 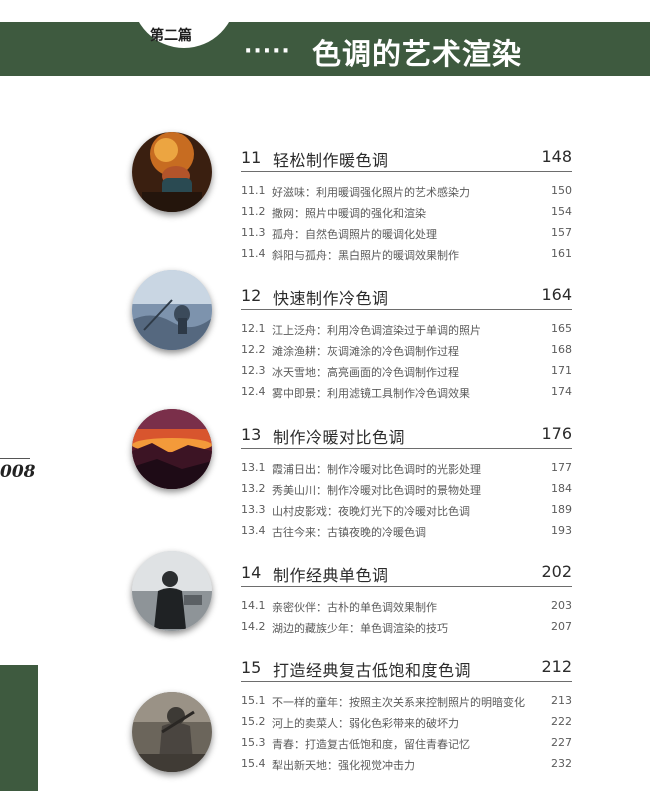 I want to click on chapter-title: 轻松制作暖色调, so click(x=331, y=160).